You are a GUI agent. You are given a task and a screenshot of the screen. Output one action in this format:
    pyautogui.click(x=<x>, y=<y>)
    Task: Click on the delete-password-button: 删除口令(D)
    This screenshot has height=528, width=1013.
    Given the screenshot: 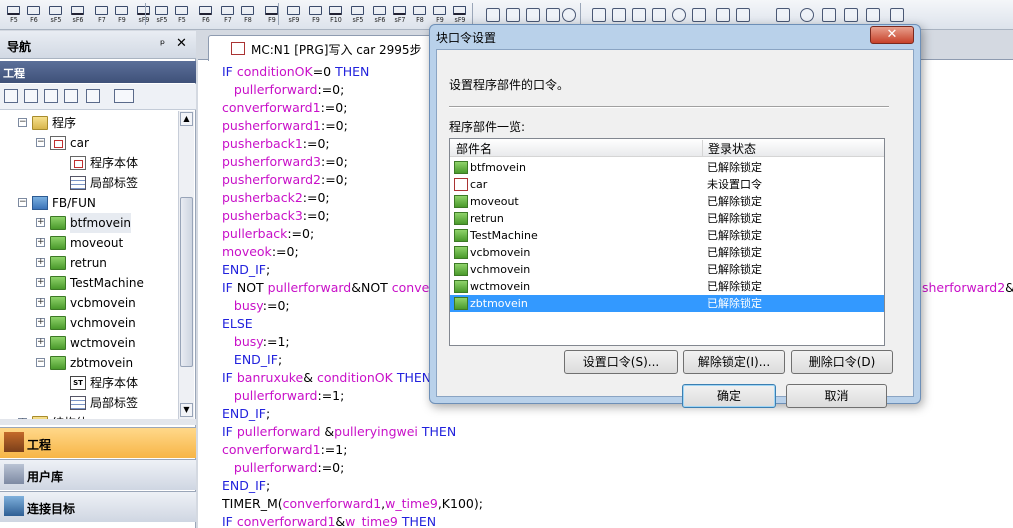 What is the action you would take?
    pyautogui.click(x=842, y=362)
    